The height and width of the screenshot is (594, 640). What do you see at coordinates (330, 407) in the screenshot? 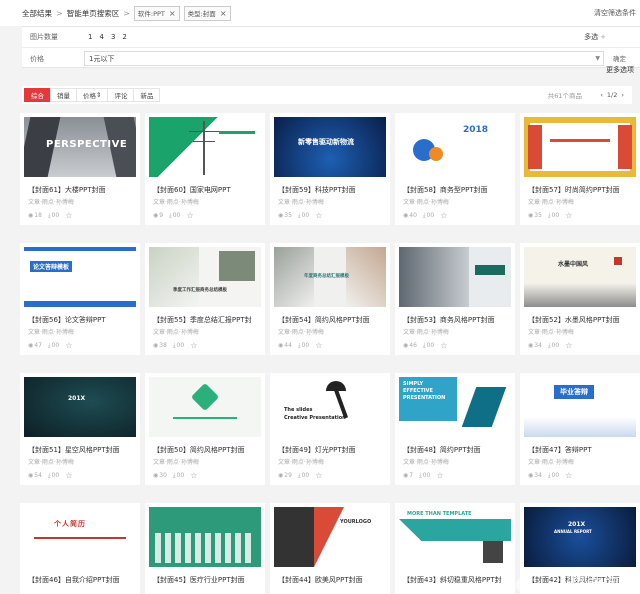
I see `product-thumbnail: The slides Creative Presentation` at bounding box center [330, 407].